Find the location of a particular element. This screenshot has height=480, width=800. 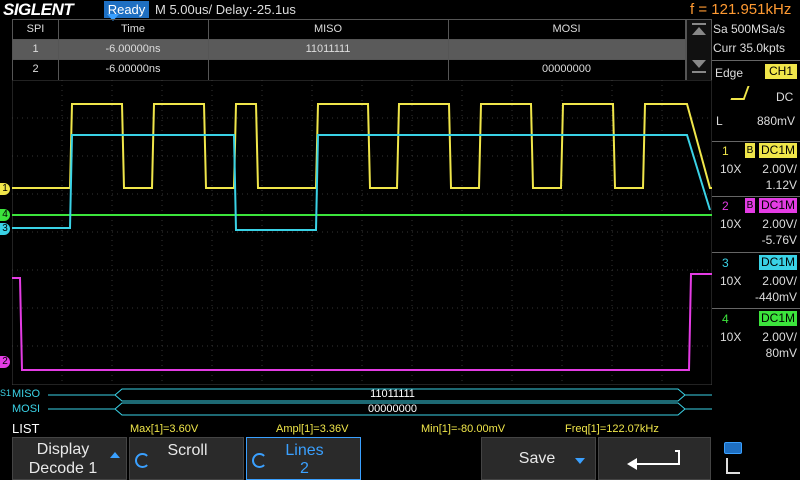

trigger-source-badge: CH1 is located at coordinates (781, 71).